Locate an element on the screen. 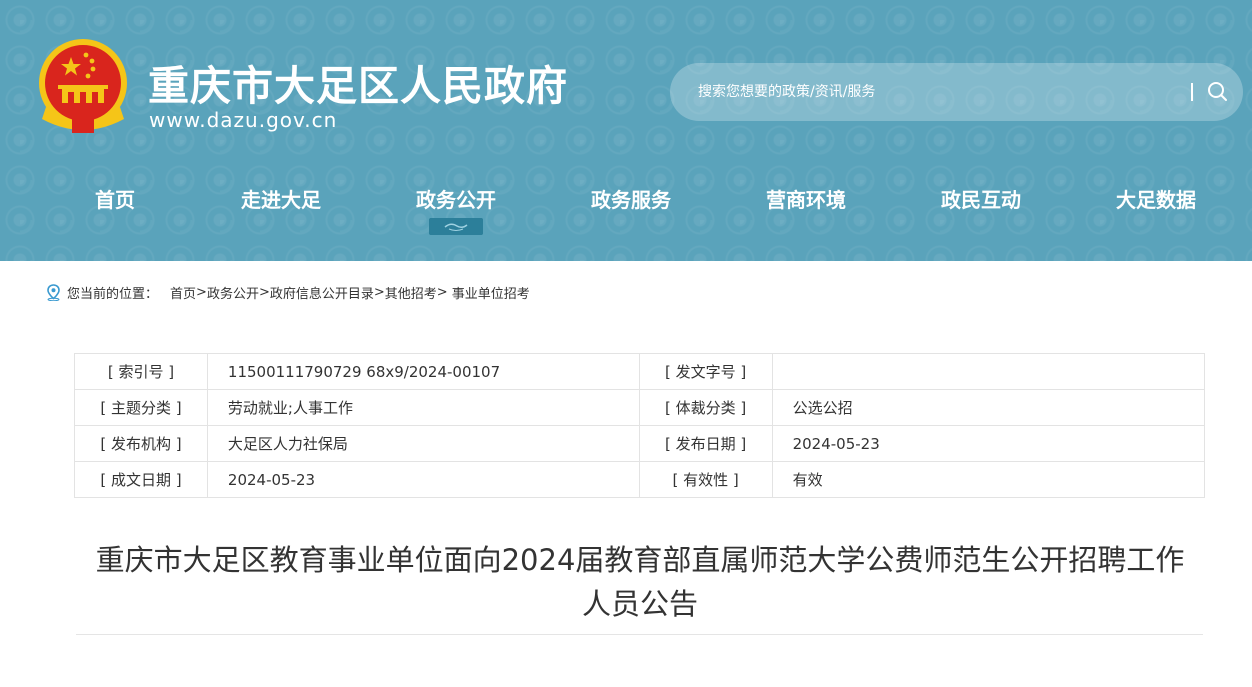  article-title-line-2: 人员公告 is located at coordinates (639, 604).